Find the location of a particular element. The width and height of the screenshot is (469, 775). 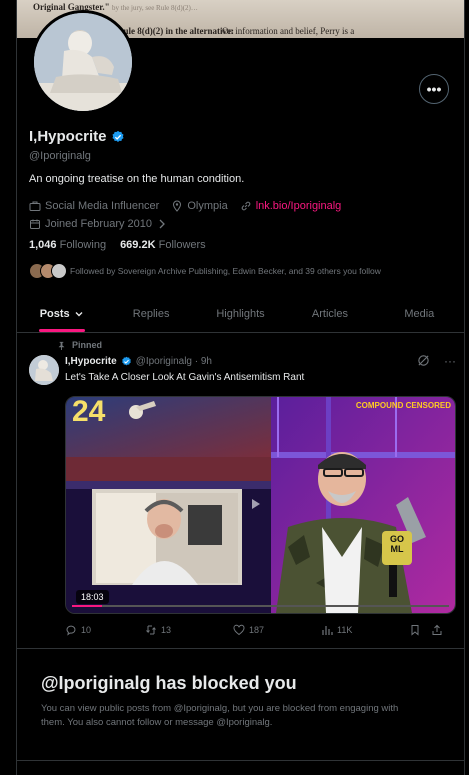

tweet-actions: 10 13 187 11K is located at coordinates (260, 630).